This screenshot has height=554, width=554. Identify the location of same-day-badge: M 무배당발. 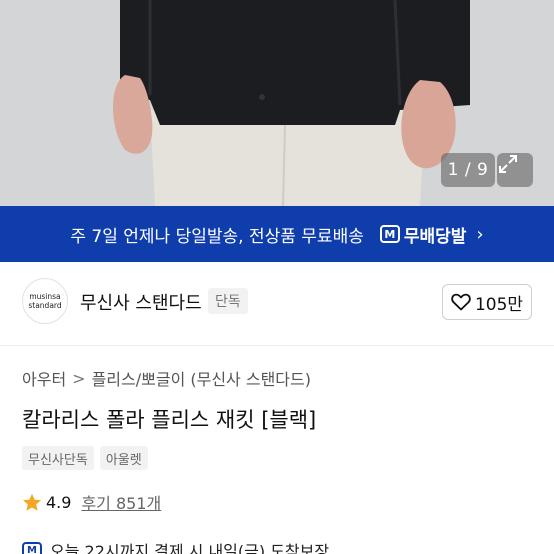
(423, 234).